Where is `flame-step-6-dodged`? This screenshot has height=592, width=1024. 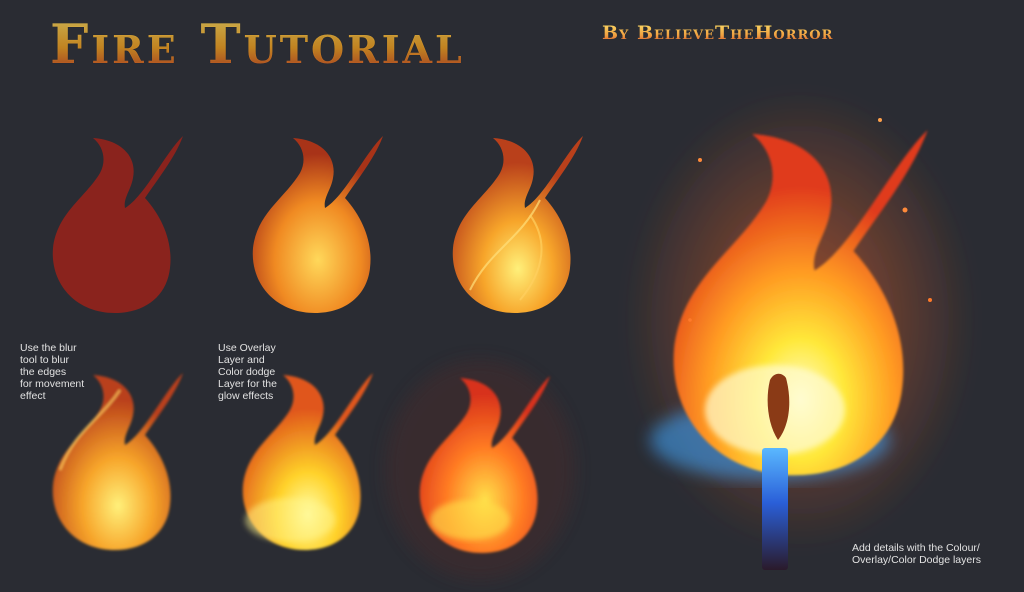 flame-step-6-dodged is located at coordinates (480, 470).